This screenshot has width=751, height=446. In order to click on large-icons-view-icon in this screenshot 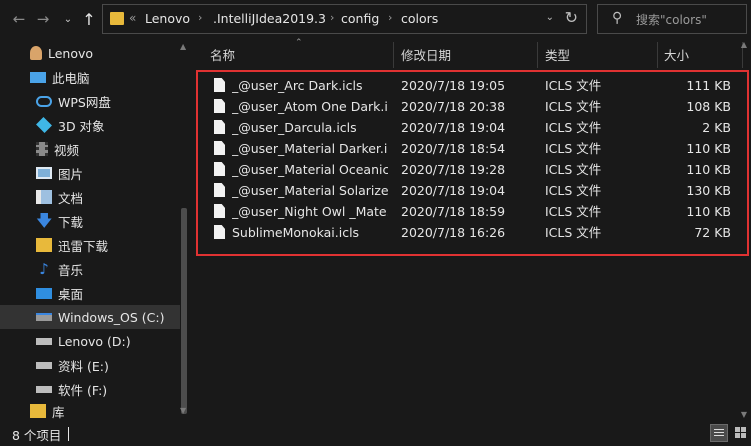, I will do `click(741, 433)`.